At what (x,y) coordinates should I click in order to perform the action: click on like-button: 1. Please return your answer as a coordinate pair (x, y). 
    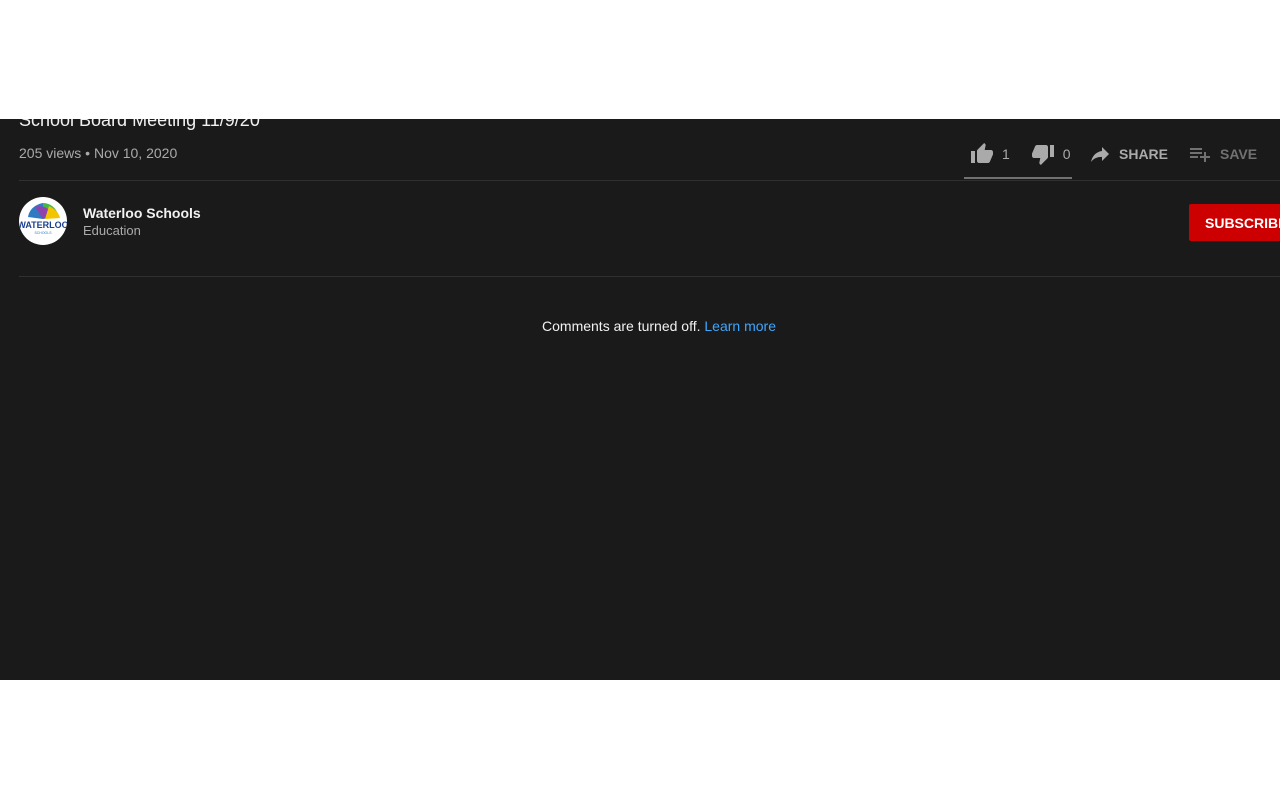
    Looking at the image, I should click on (990, 154).